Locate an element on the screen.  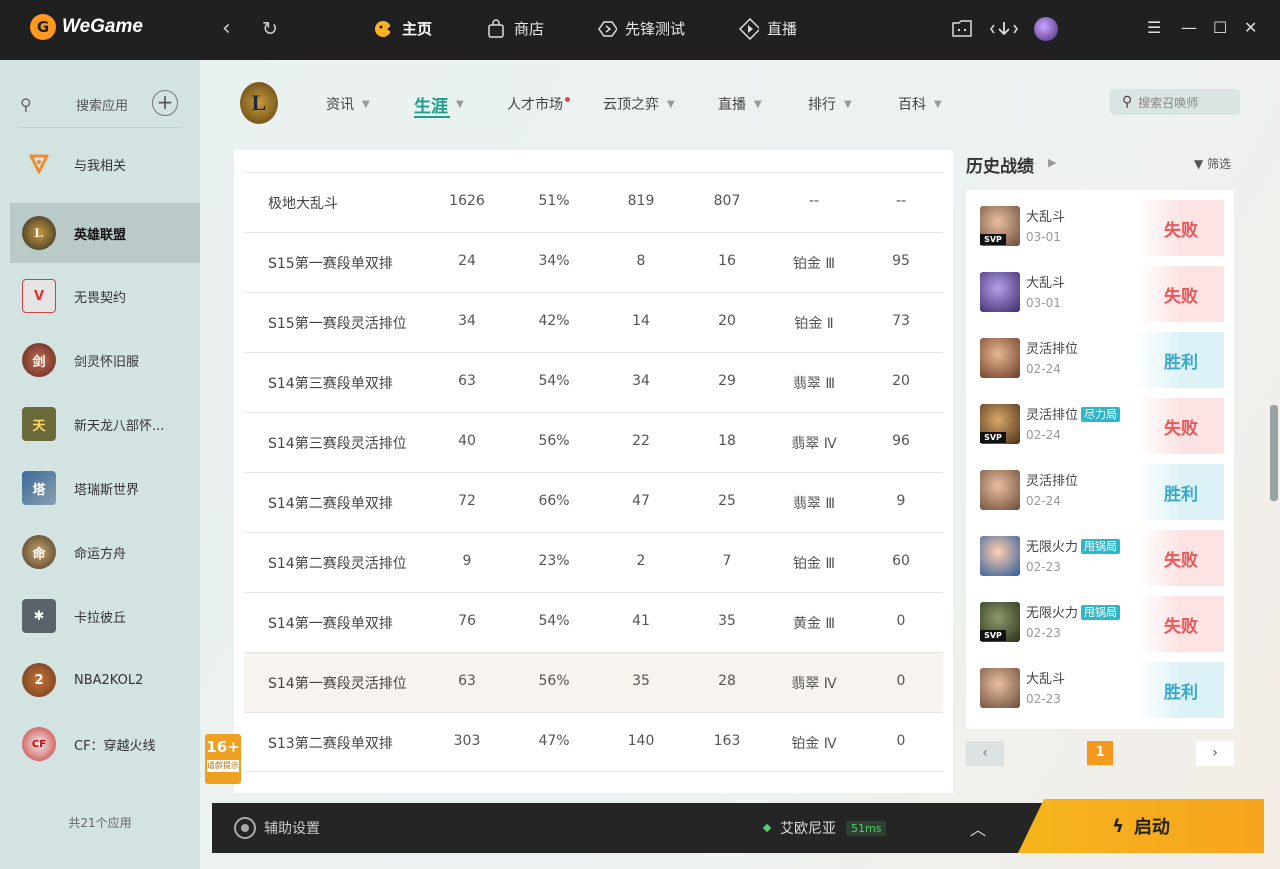
chevron-right-icon: ▶ is located at coordinates (1052, 162).